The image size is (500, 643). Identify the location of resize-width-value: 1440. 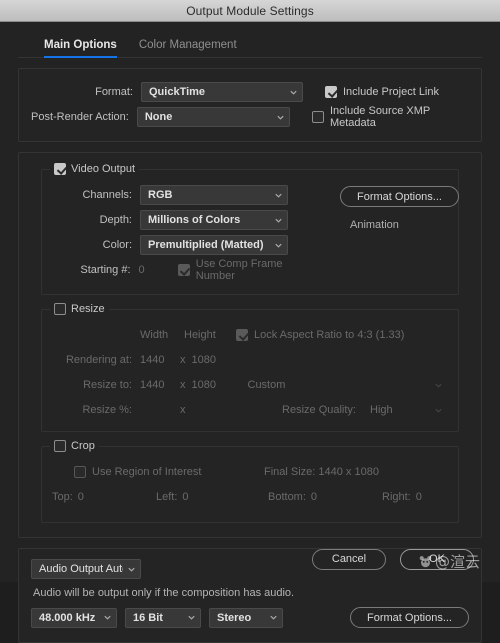
(157, 385).